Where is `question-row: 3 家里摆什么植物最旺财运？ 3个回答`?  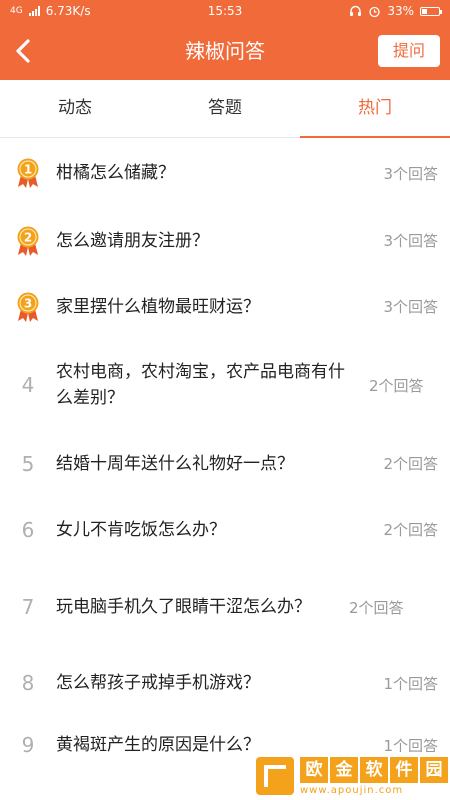 question-row: 3 家里摆什么植物最旺财运？ 3个回答 is located at coordinates (225, 306).